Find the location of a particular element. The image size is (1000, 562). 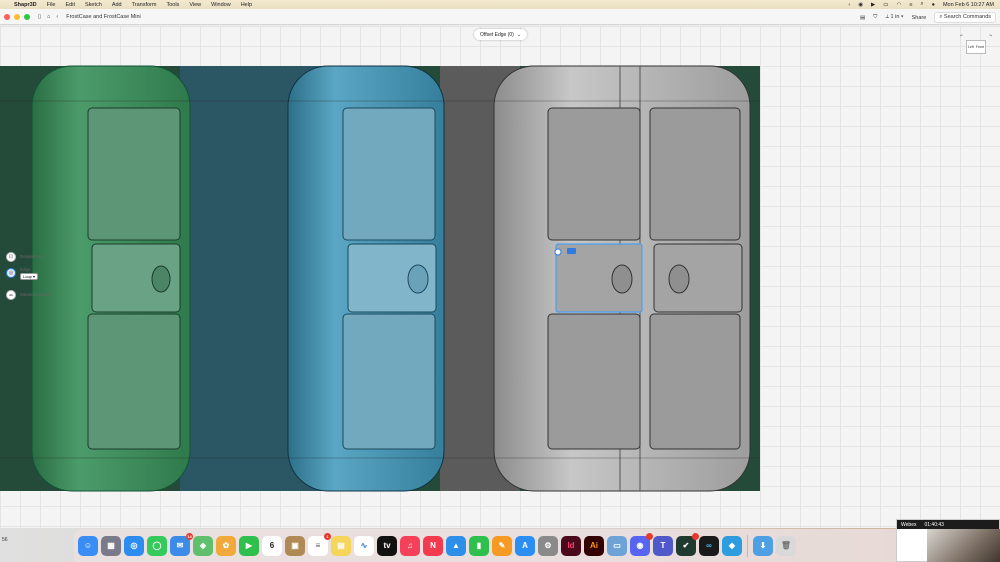

dock-notes: ▤ is located at coordinates (341, 545).